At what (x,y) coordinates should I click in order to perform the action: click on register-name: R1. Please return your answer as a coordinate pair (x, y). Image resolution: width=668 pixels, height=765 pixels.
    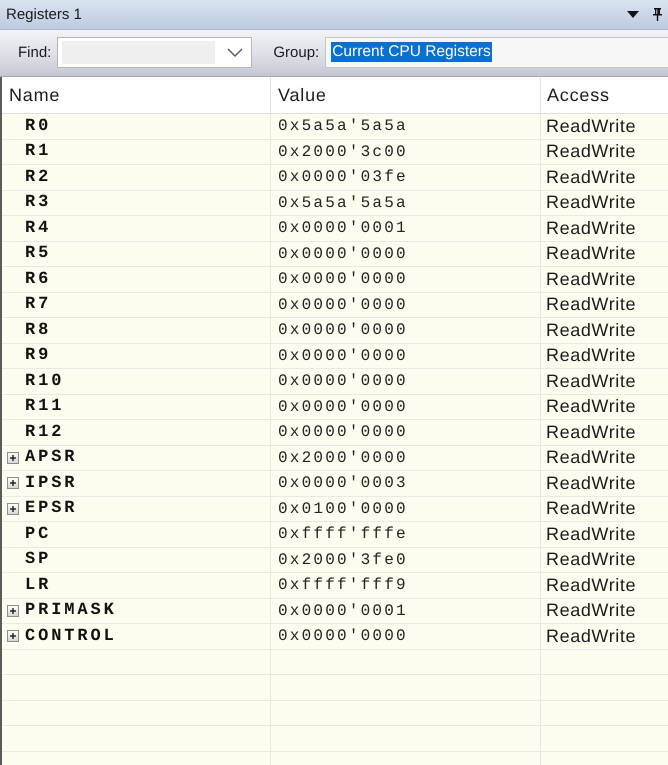
    Looking at the image, I should click on (38, 152).